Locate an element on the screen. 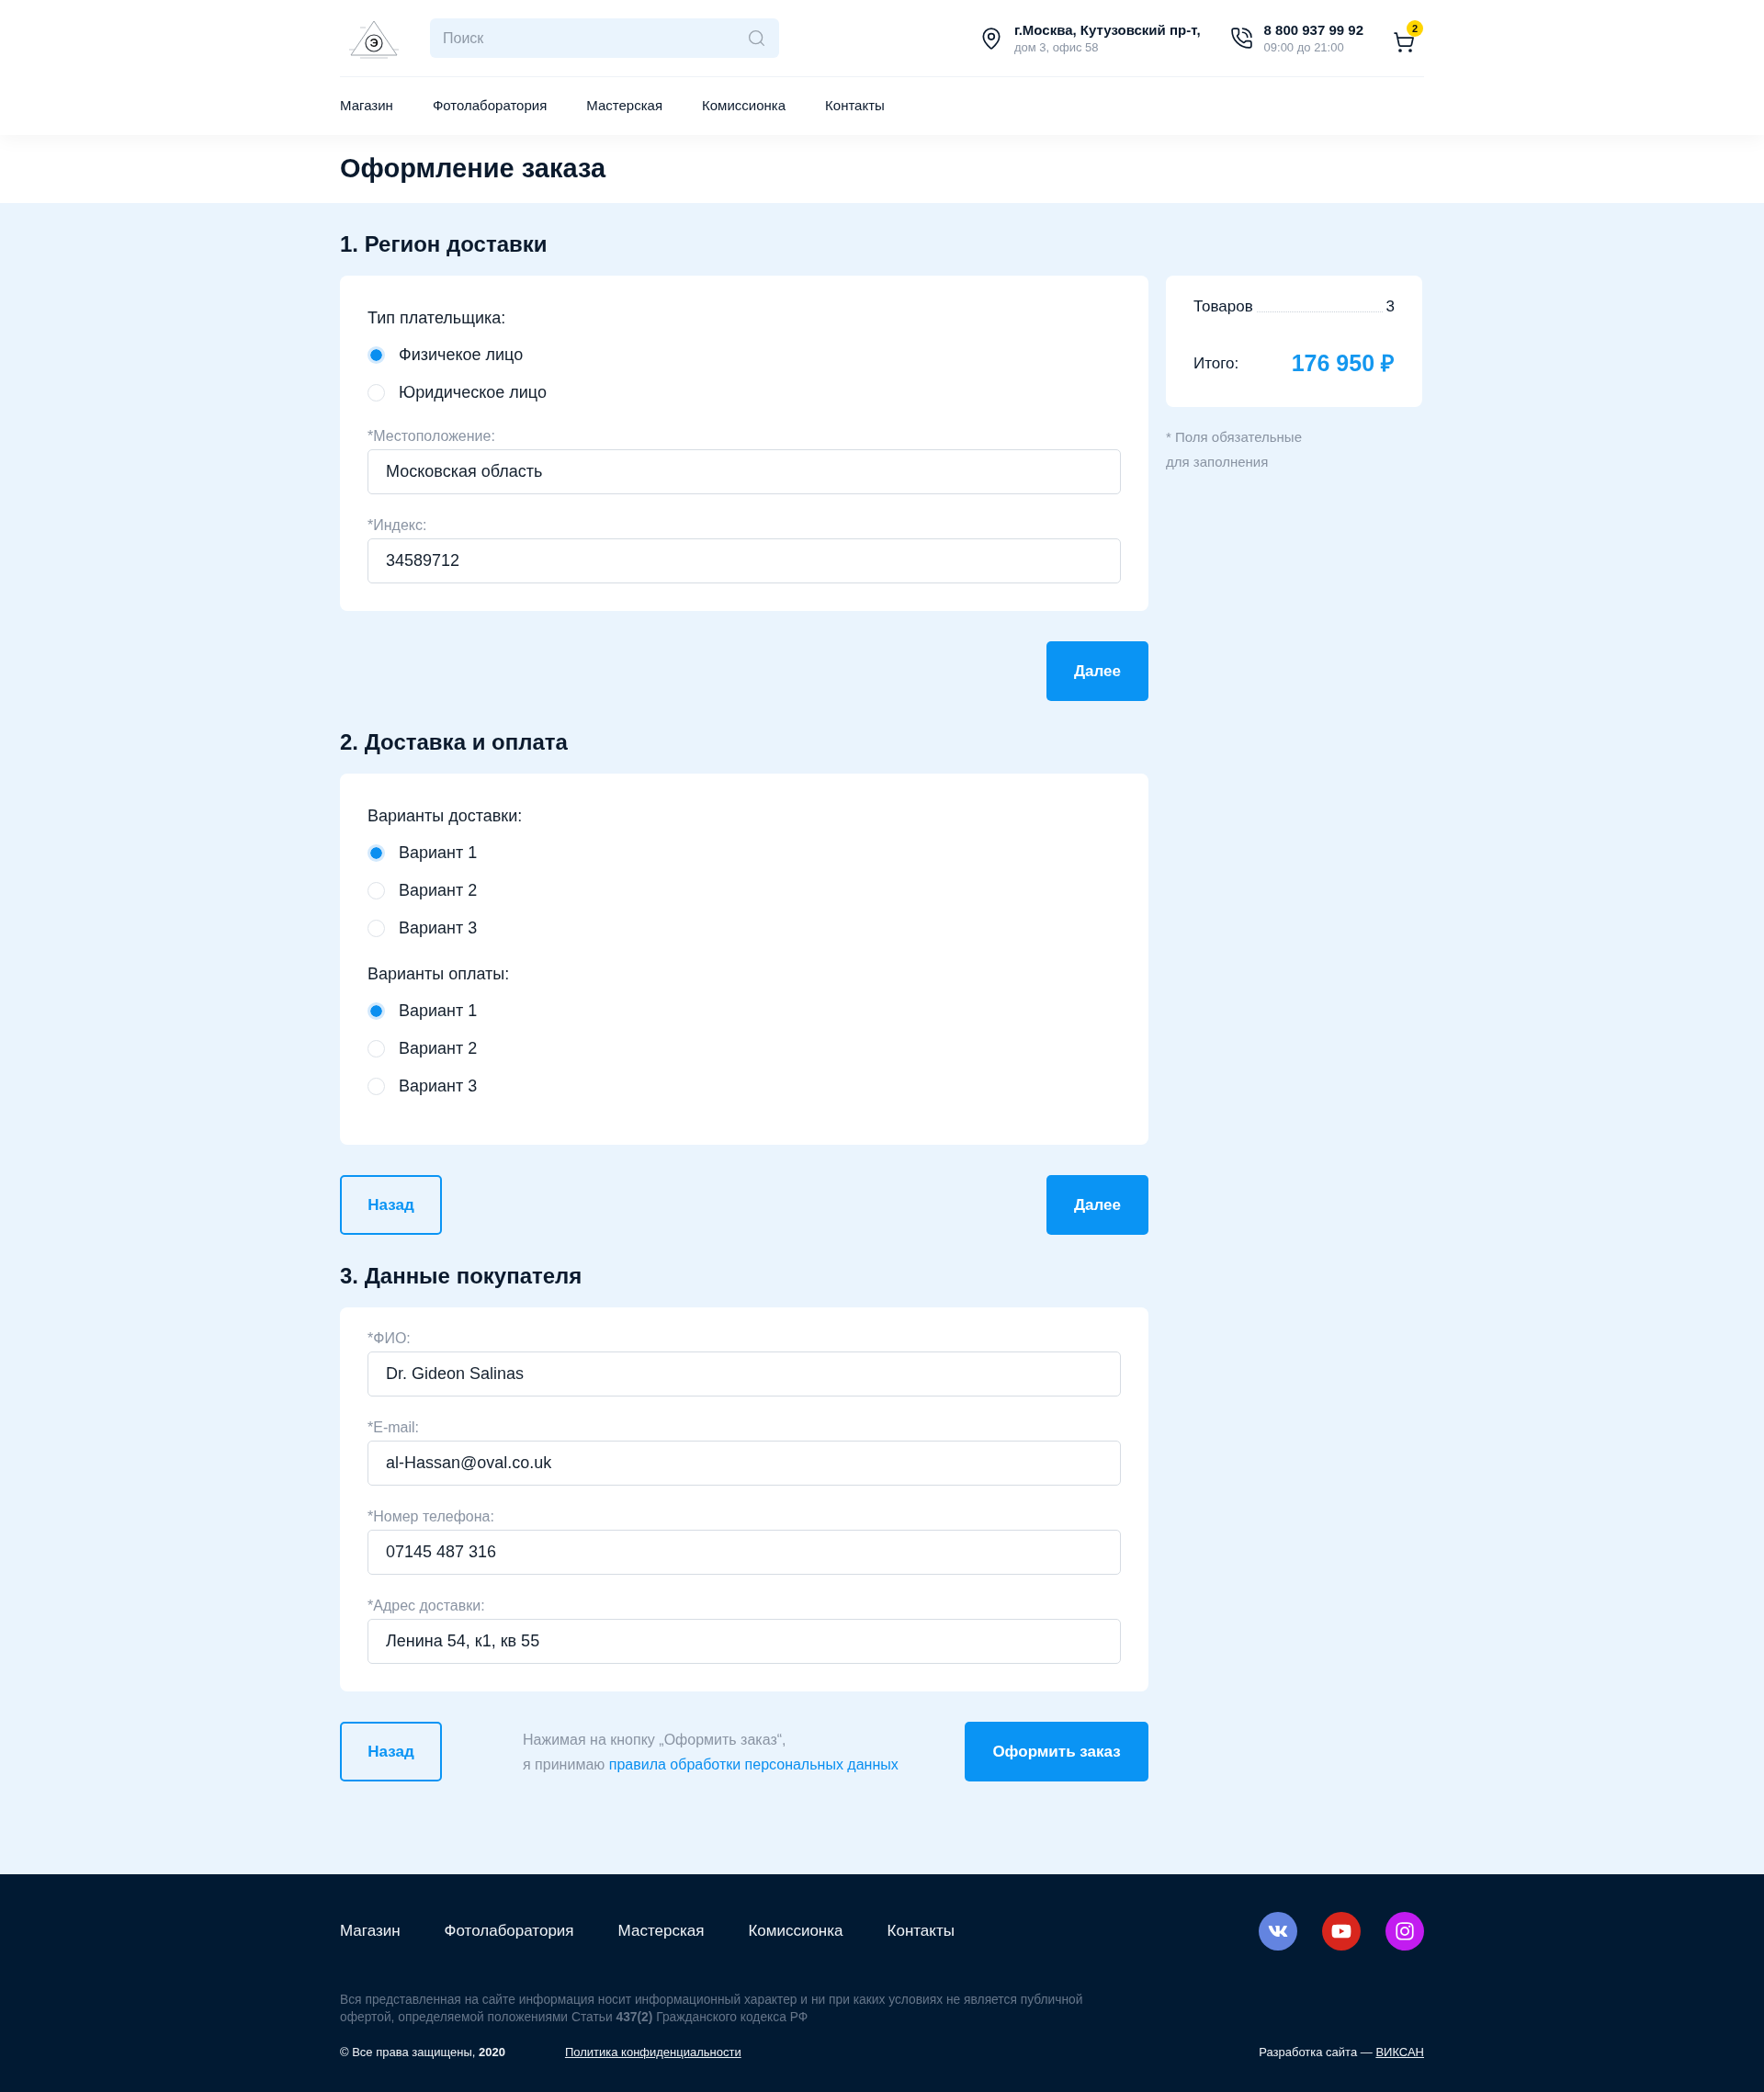 Image resolution: width=1764 pixels, height=2092 pixels. credit-text: Разработка сайта — ВИКСАН is located at coordinates (1342, 2053).